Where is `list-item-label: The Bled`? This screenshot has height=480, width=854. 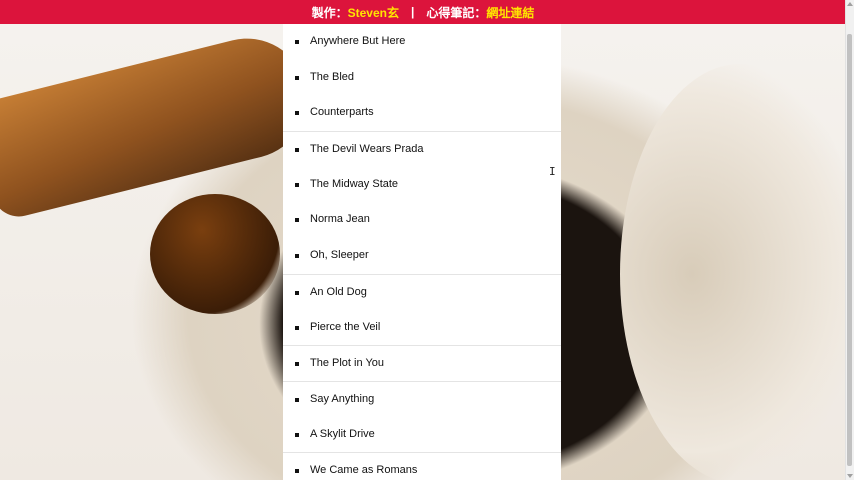
list-item-label: The Bled is located at coordinates (332, 76).